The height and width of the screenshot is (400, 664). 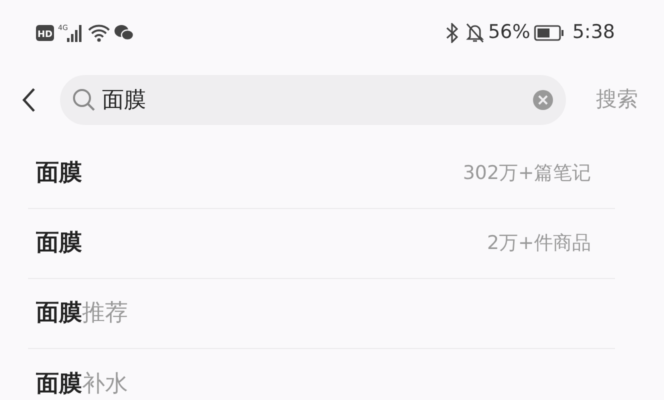 What do you see at coordinates (539, 243) in the screenshot?
I see `result-count: 2万+件商品` at bounding box center [539, 243].